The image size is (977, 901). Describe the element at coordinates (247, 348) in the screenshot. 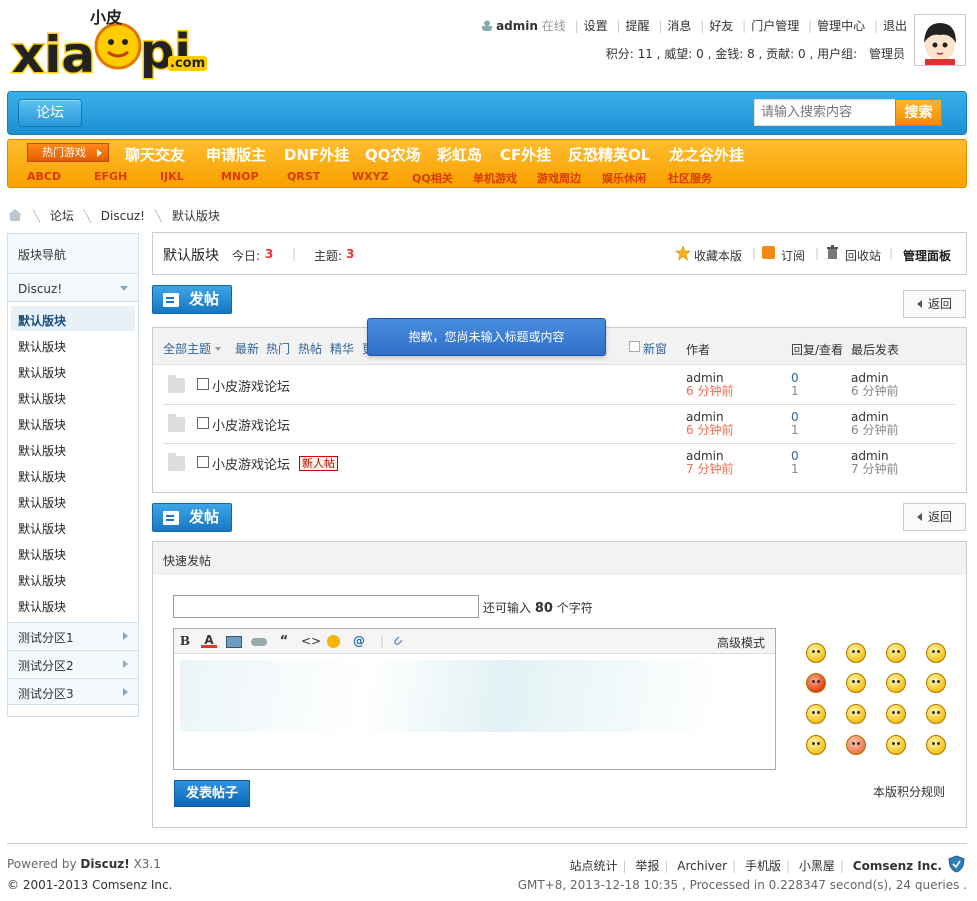

I see `filter-newest: 最新` at that location.